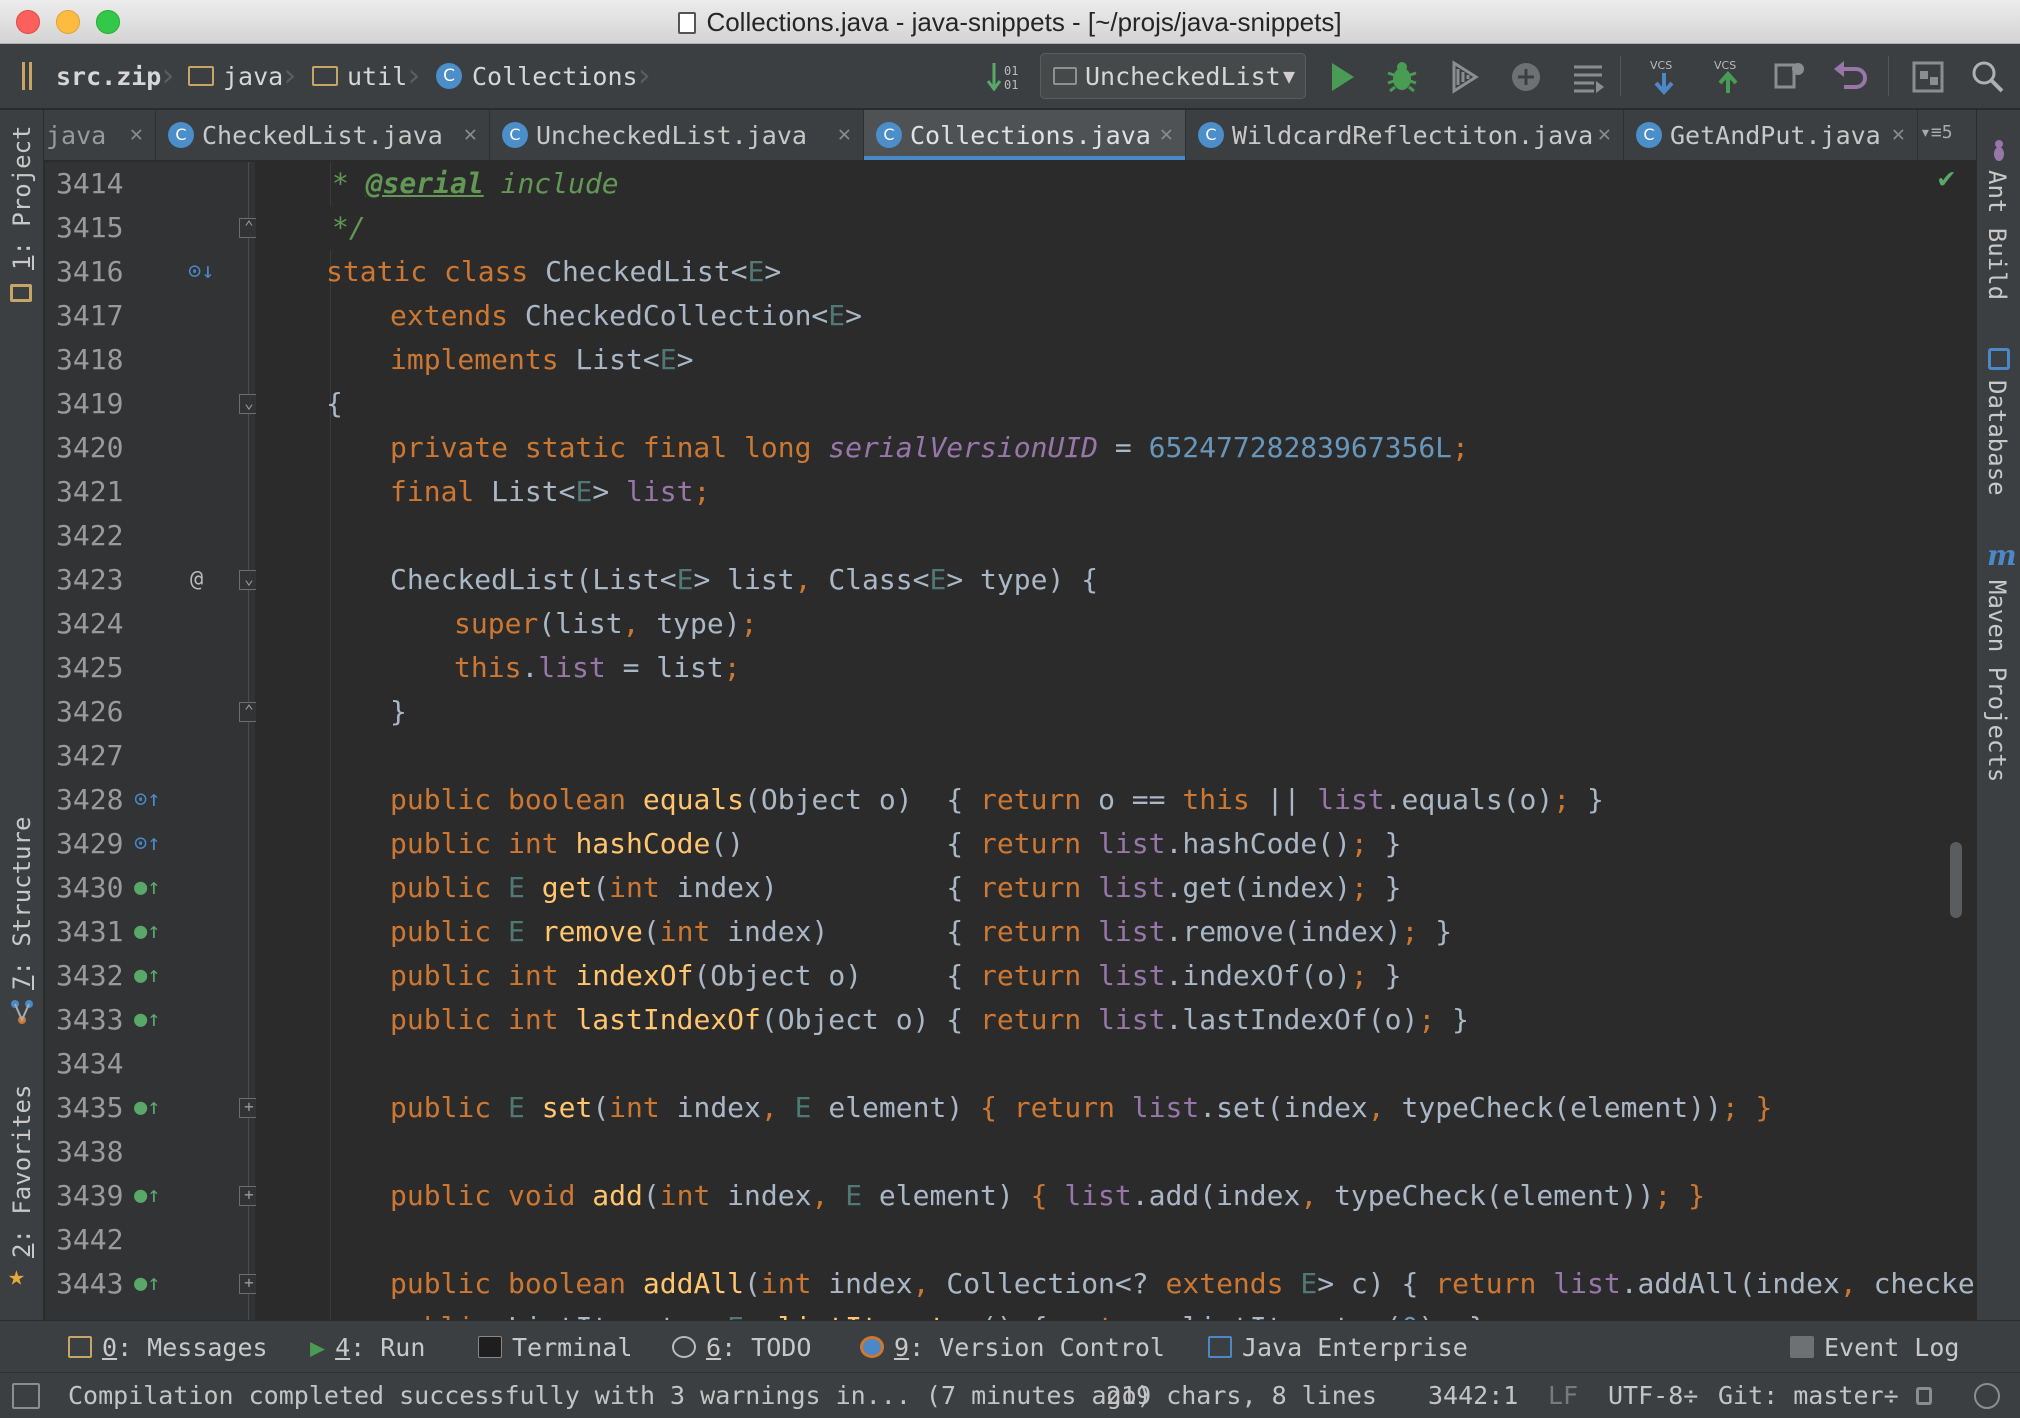  I want to click on vcs-update-icon: VCS, so click(1664, 77).